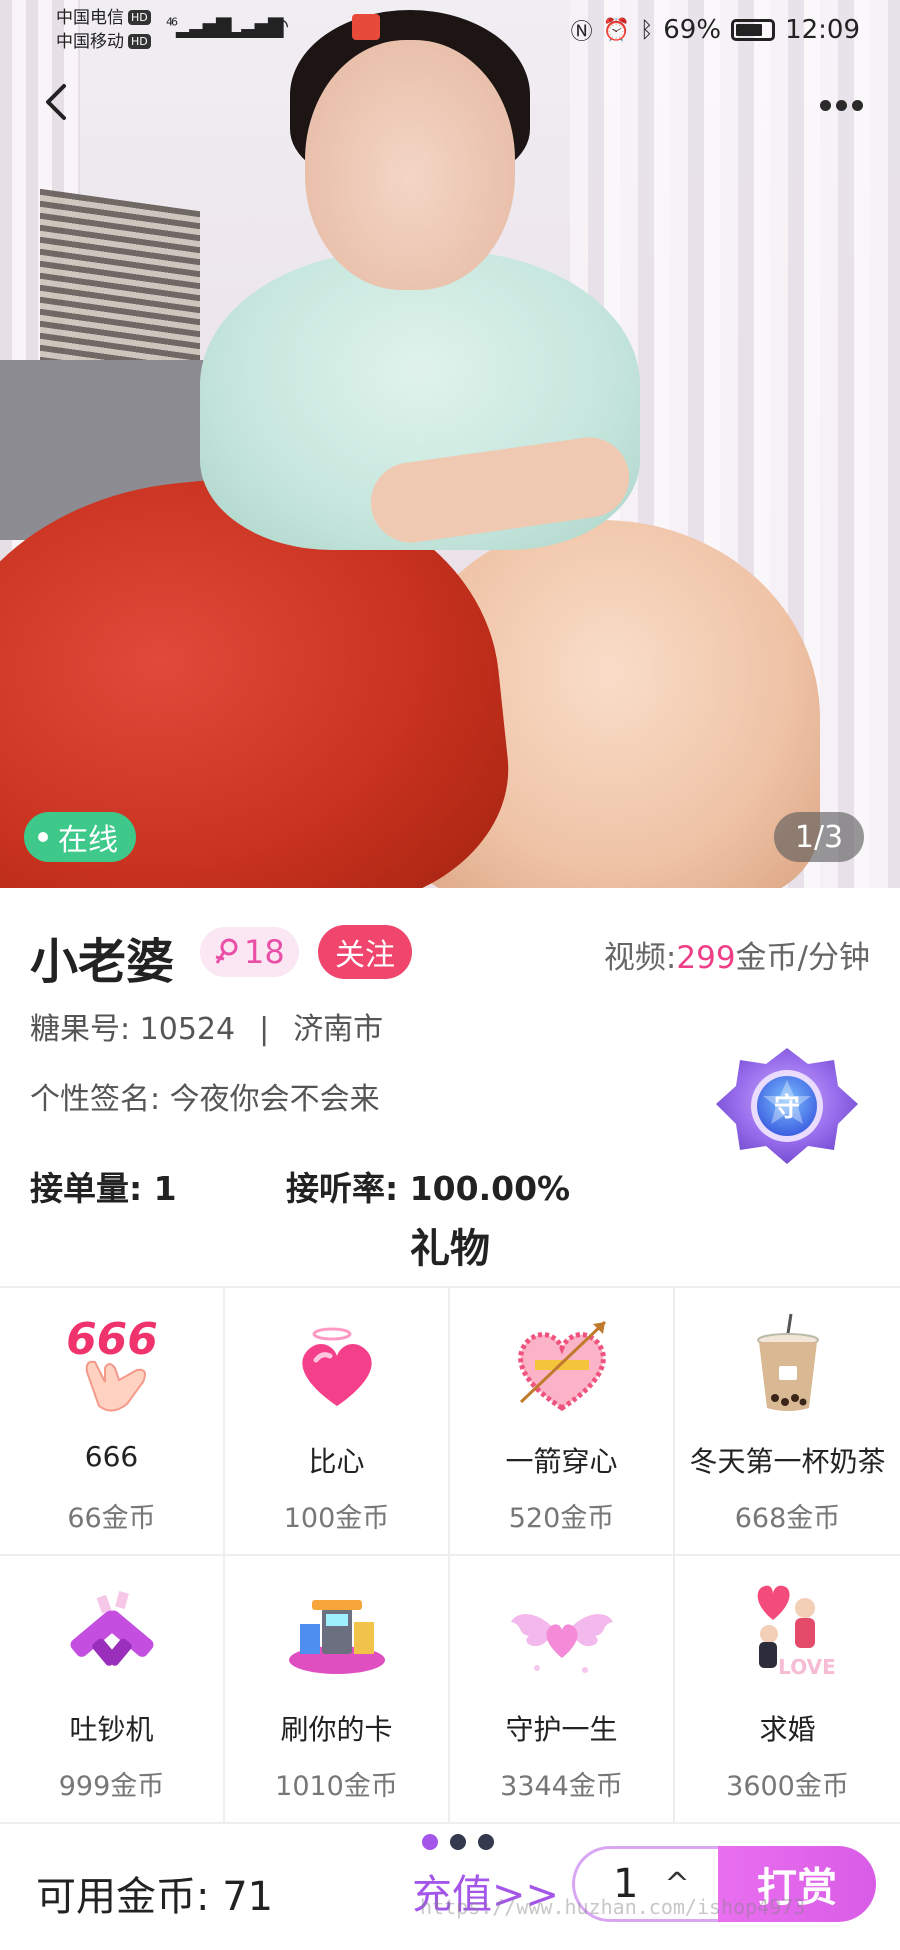 The image size is (900, 1950). I want to click on money-gun-icon, so click(111, 1628).